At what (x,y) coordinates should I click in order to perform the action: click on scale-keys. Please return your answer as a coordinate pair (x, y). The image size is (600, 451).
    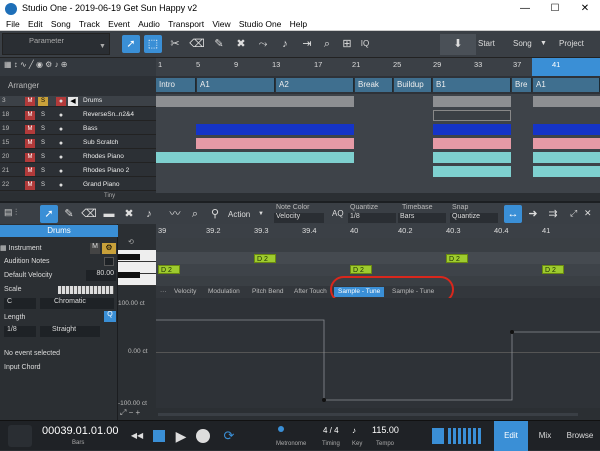
    Looking at the image, I should click on (86, 290).